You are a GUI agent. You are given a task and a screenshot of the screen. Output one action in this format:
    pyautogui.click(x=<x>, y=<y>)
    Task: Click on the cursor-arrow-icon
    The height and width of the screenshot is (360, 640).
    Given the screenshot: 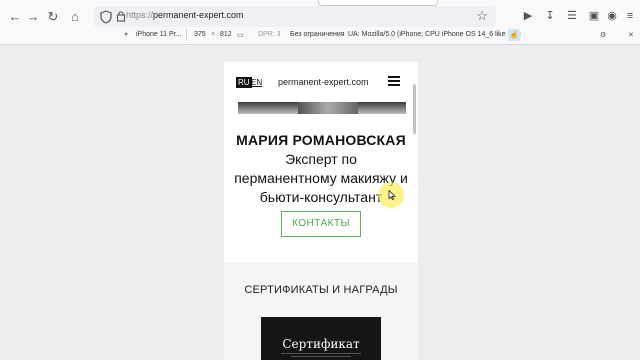 What is the action you would take?
    pyautogui.click(x=392, y=195)
    